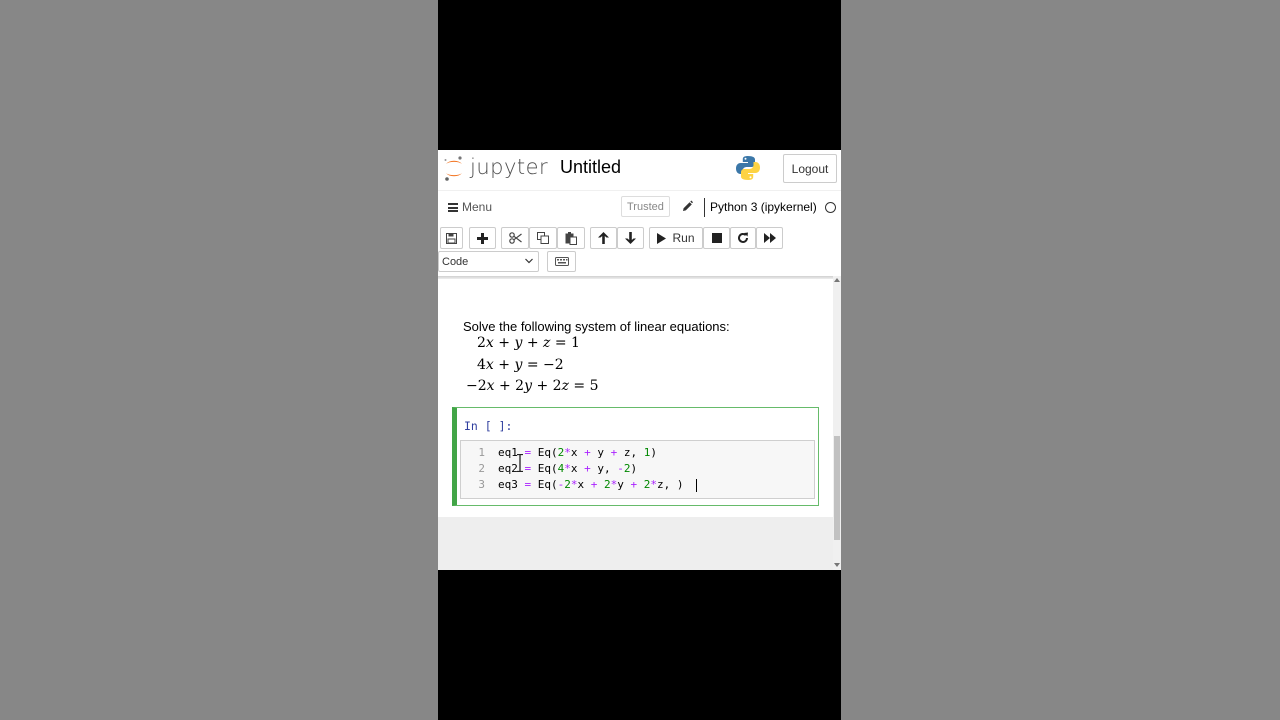 The height and width of the screenshot is (720, 1280). I want to click on python-logo-icon, so click(748, 168).